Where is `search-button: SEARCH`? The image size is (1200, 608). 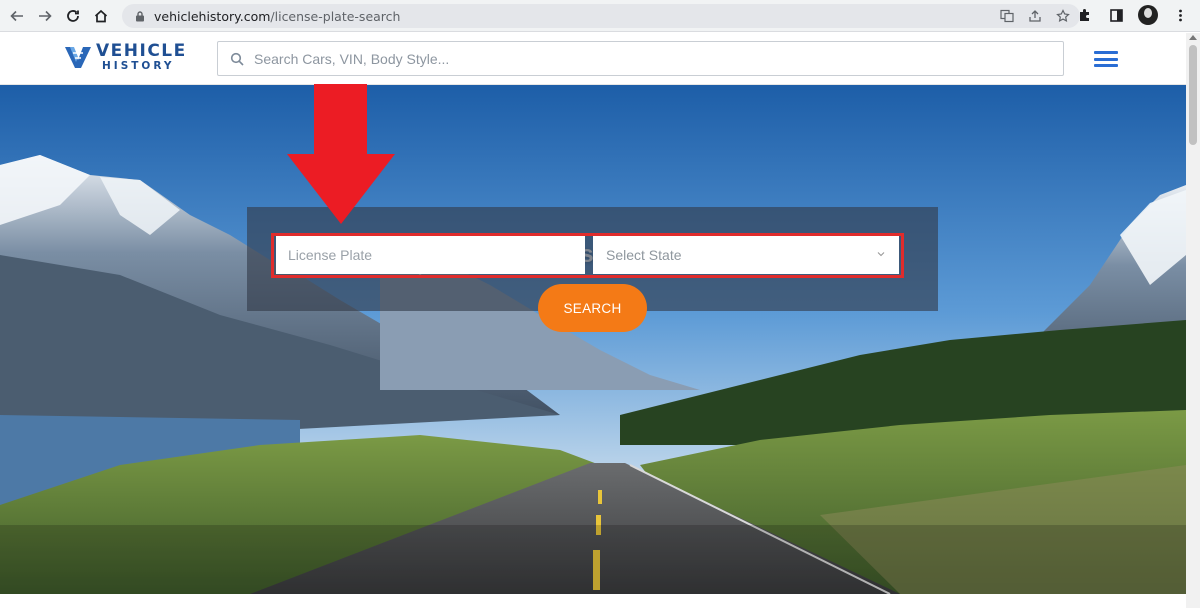 search-button: SEARCH is located at coordinates (592, 308).